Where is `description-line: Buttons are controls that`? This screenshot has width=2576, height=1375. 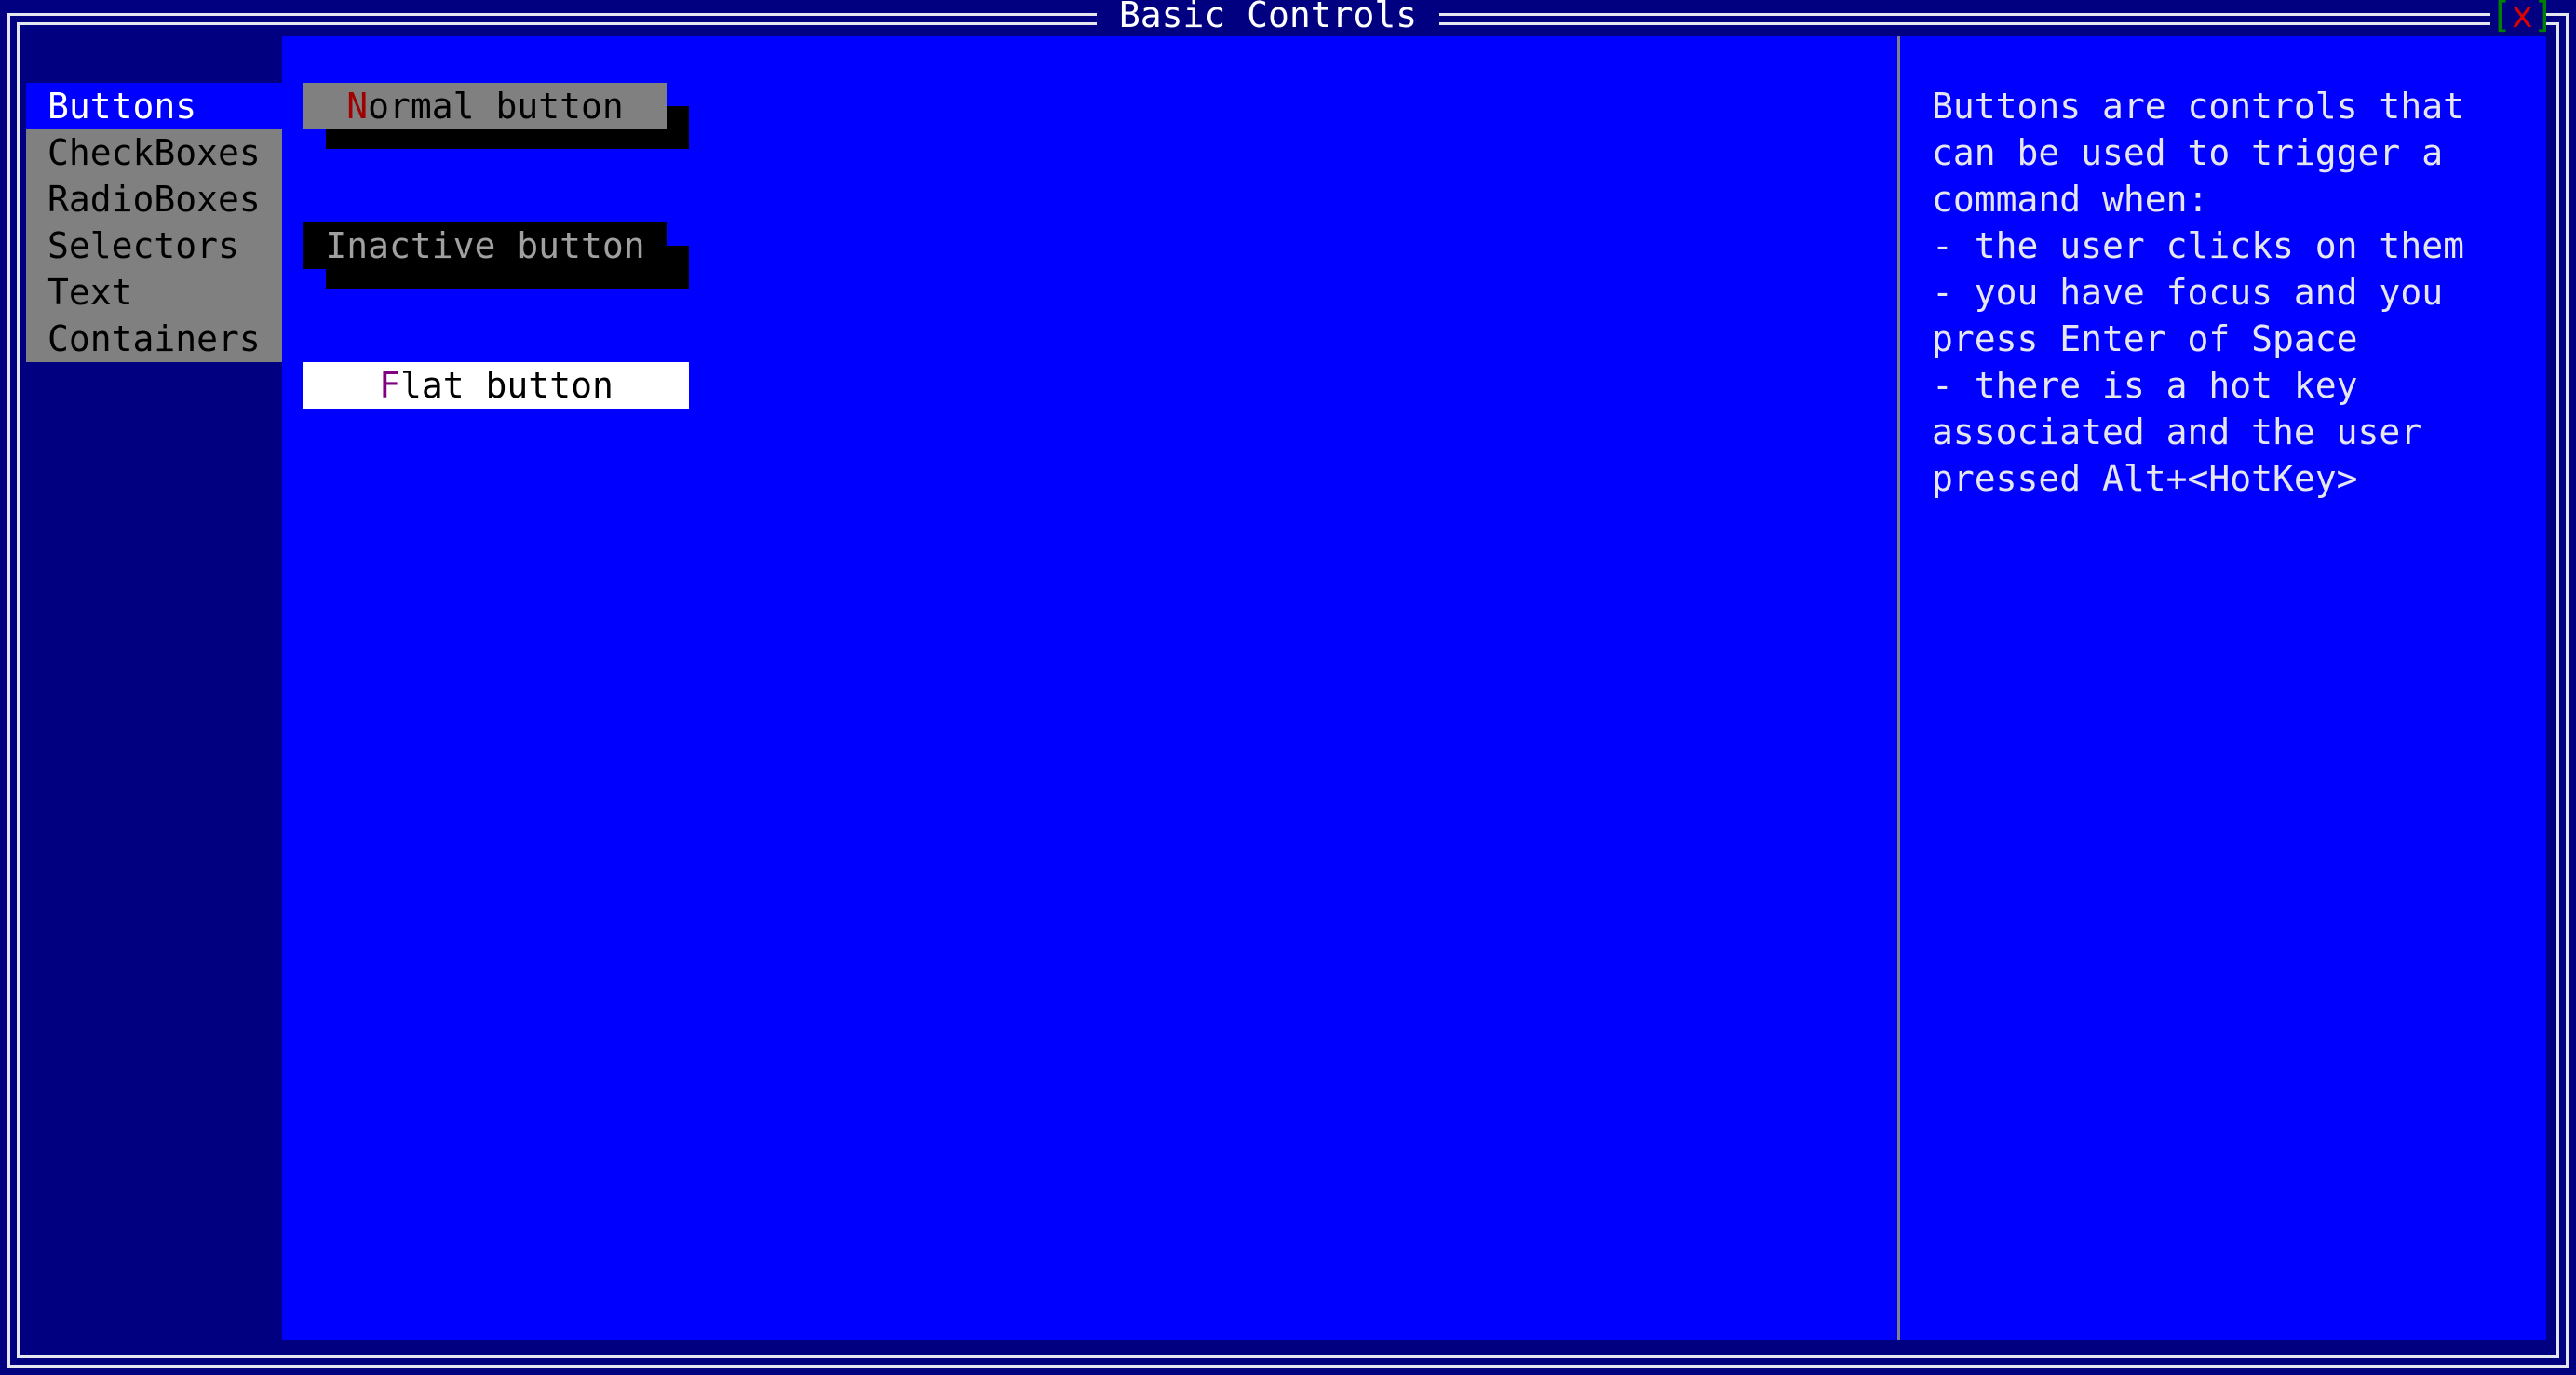
description-line: Buttons are controls that is located at coordinates (2198, 106).